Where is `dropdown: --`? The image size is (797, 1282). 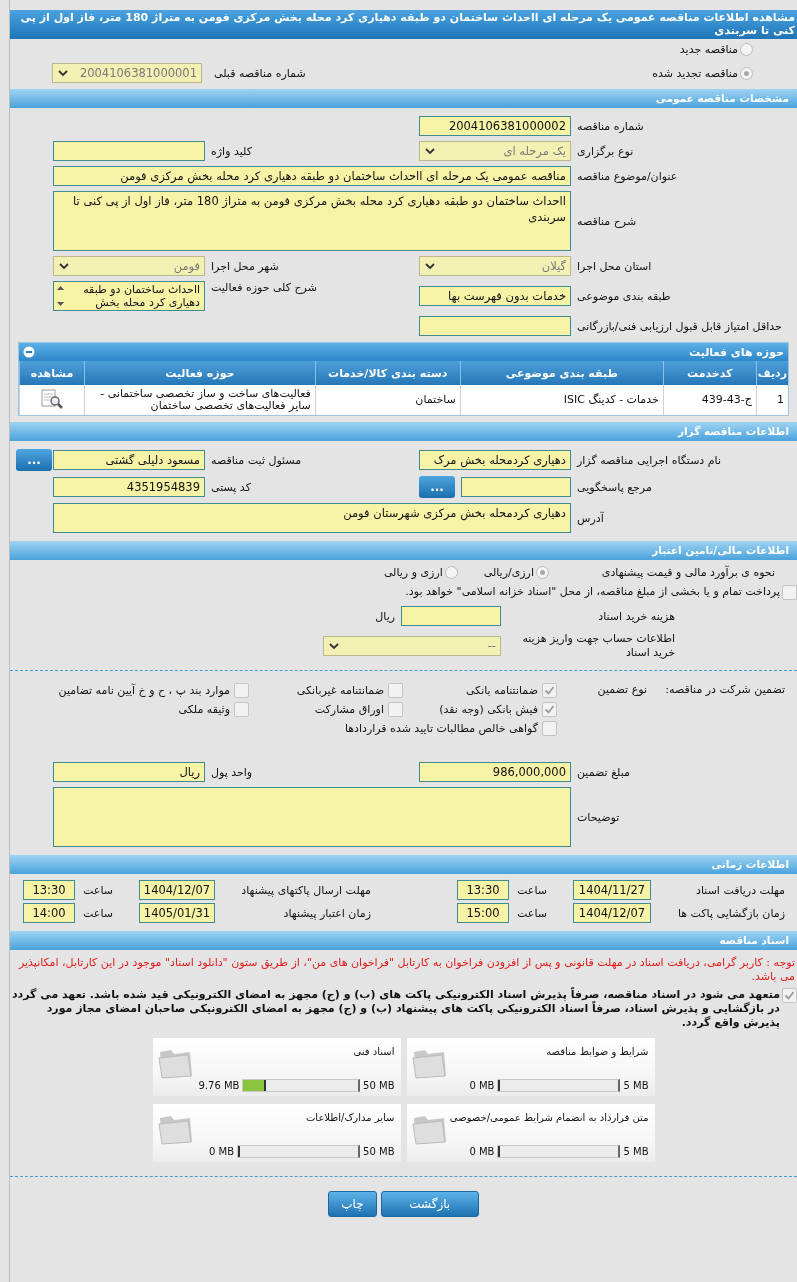
dropdown: -- is located at coordinates (412, 646).